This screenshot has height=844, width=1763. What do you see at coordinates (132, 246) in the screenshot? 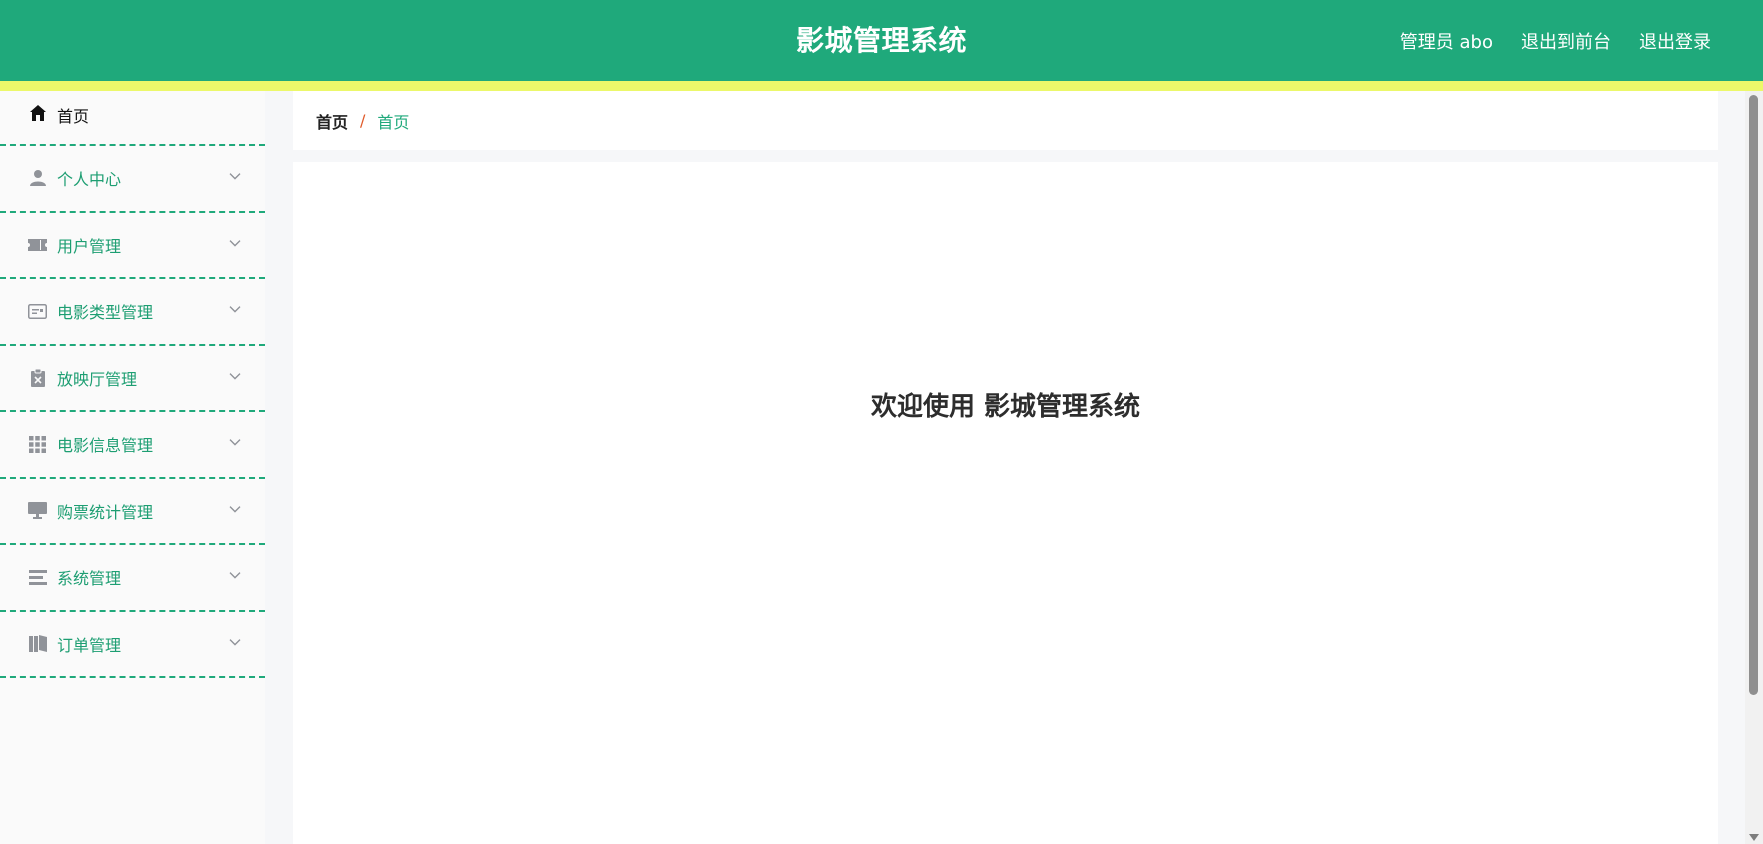
I see `sidebar-item-user-management: 用户管理` at bounding box center [132, 246].